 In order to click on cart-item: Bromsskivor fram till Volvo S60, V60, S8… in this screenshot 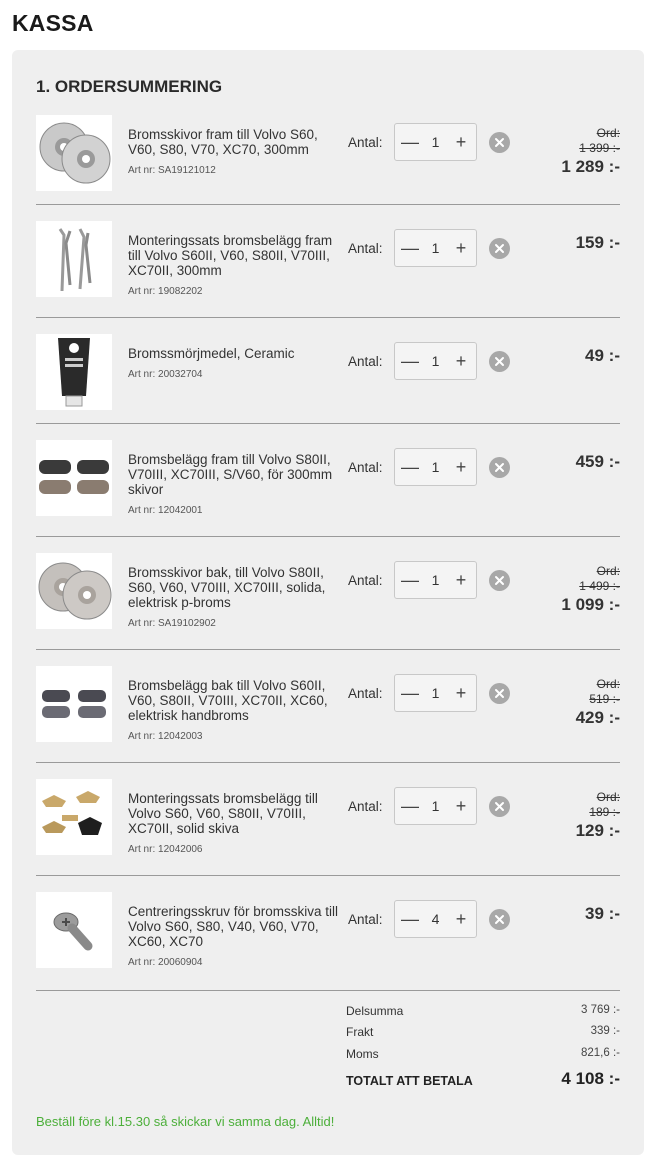, I will do `click(328, 160)`.